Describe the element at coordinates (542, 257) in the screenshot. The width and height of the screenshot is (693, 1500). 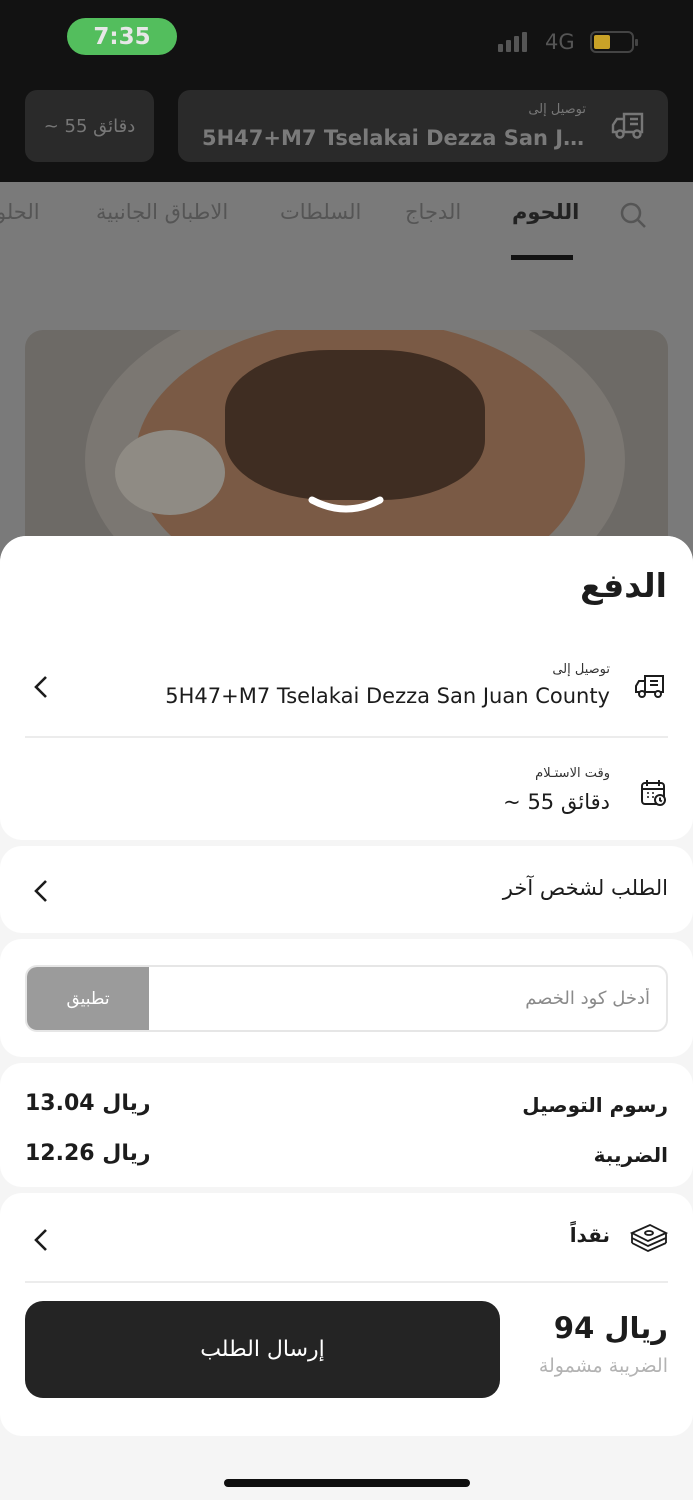
I see `active-tab-indicator` at that location.